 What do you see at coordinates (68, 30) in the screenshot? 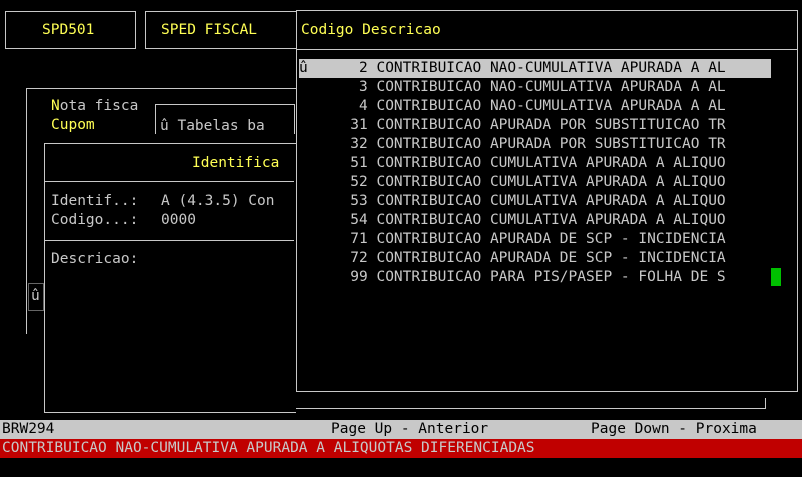
I see `program-code: SPD501` at bounding box center [68, 30].